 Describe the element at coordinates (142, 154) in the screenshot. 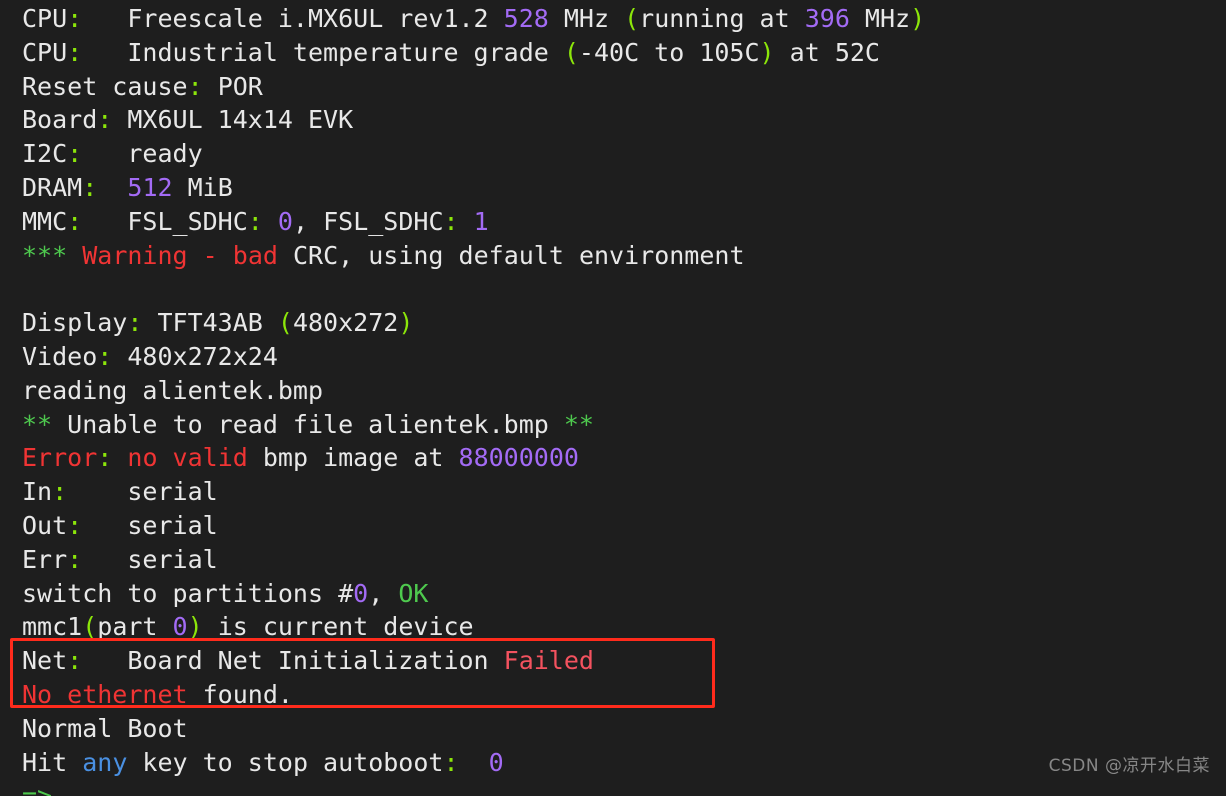

I see `token: ready` at that location.